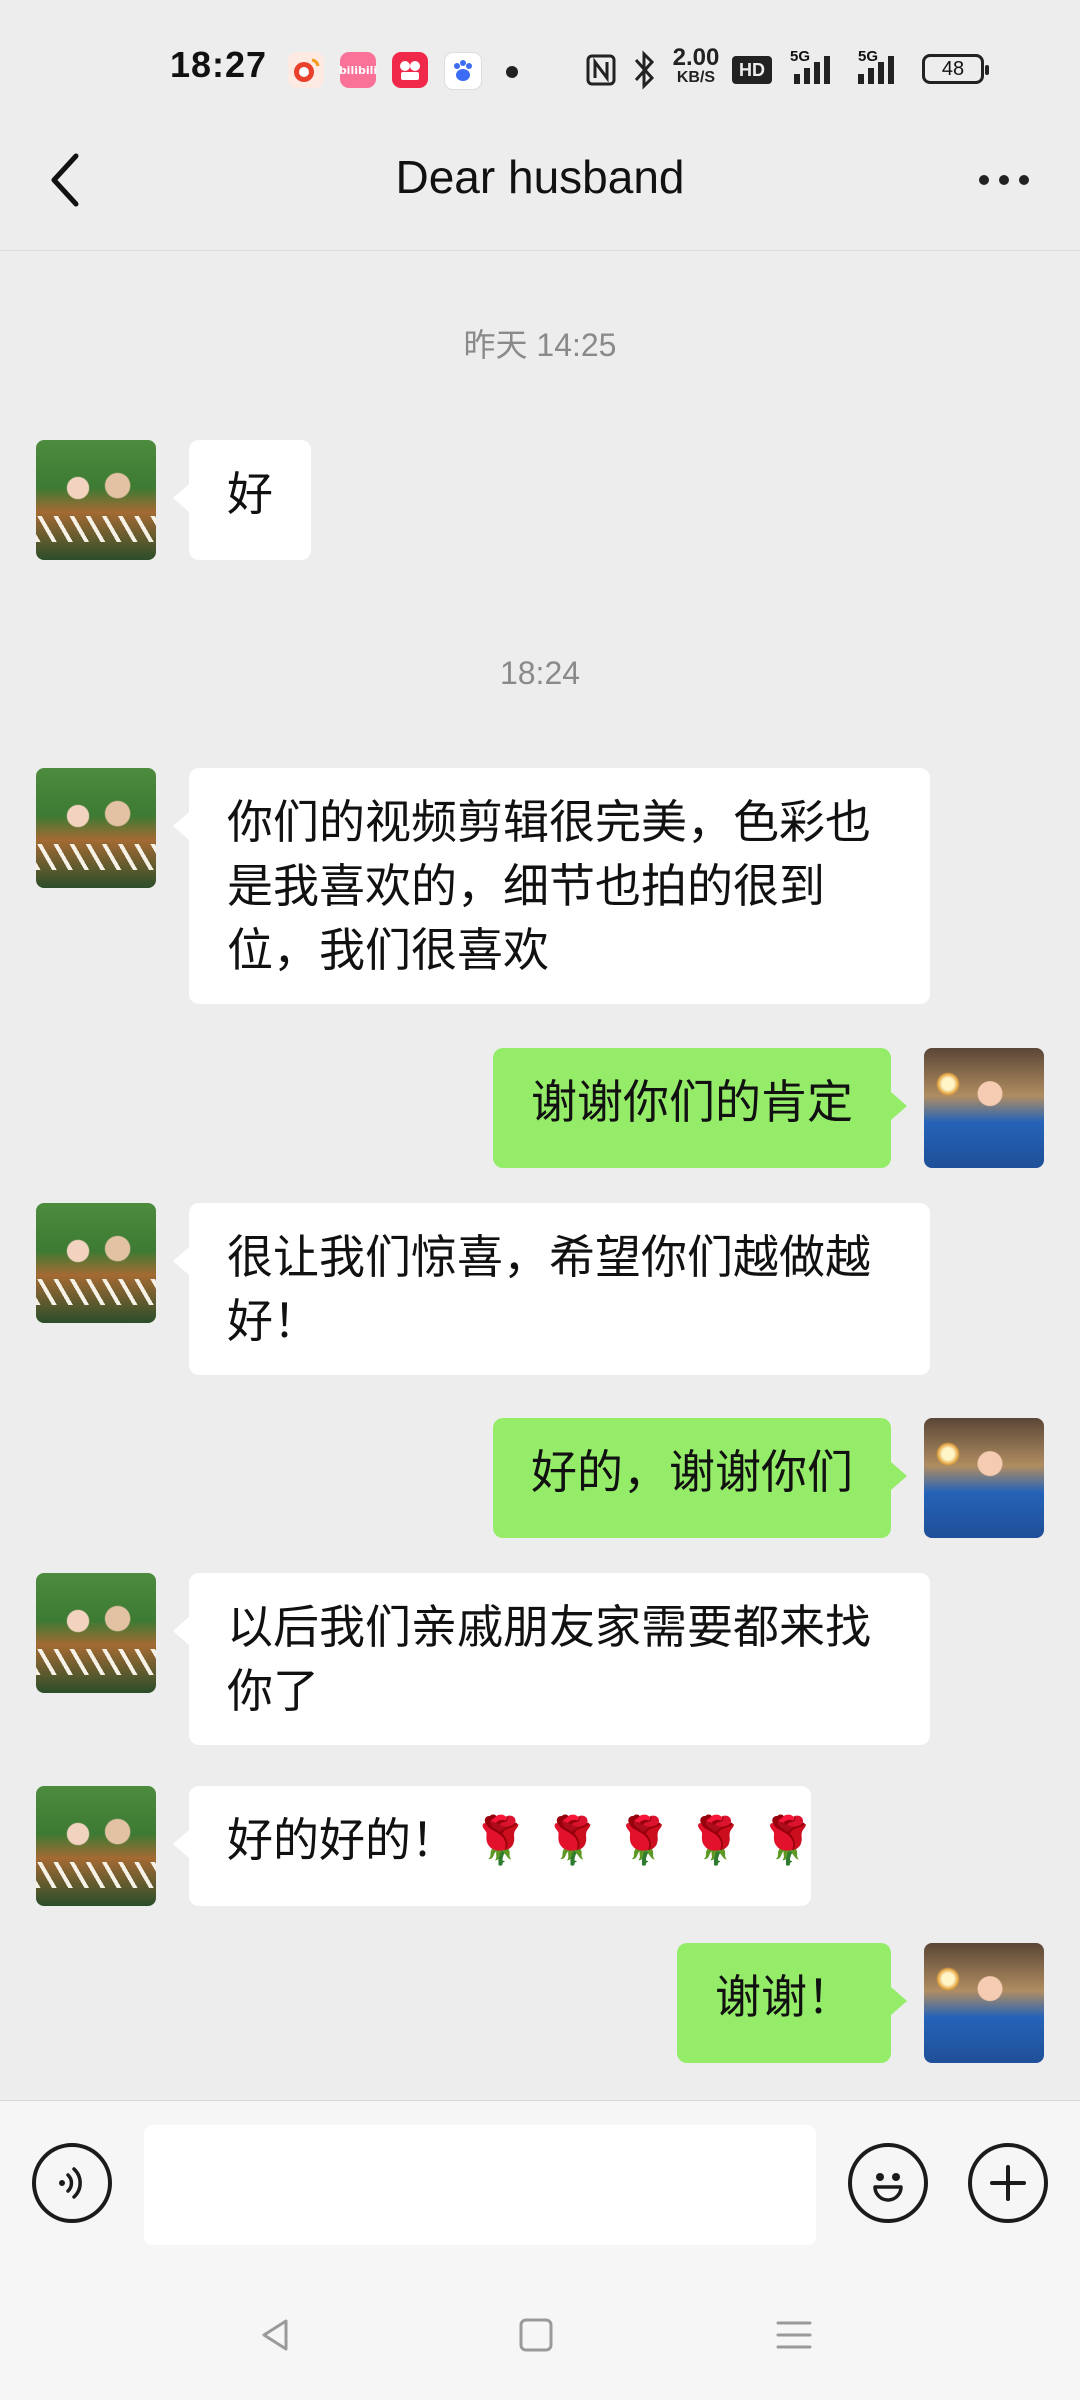 The height and width of the screenshot is (2400, 1080). I want to click on received-message-bubble: 你们的视频剪辑很完美，色彩也是我喜欢的，细节也拍的很到位，我们很喜欢, so click(551, 886).